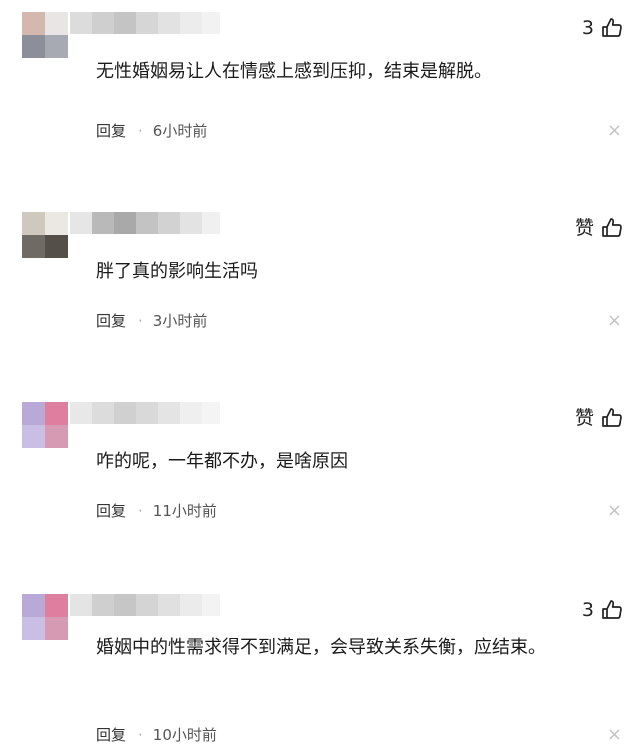 The width and height of the screenshot is (640, 746). I want to click on comment-meta: 回复 · 11小时前, so click(156, 510).